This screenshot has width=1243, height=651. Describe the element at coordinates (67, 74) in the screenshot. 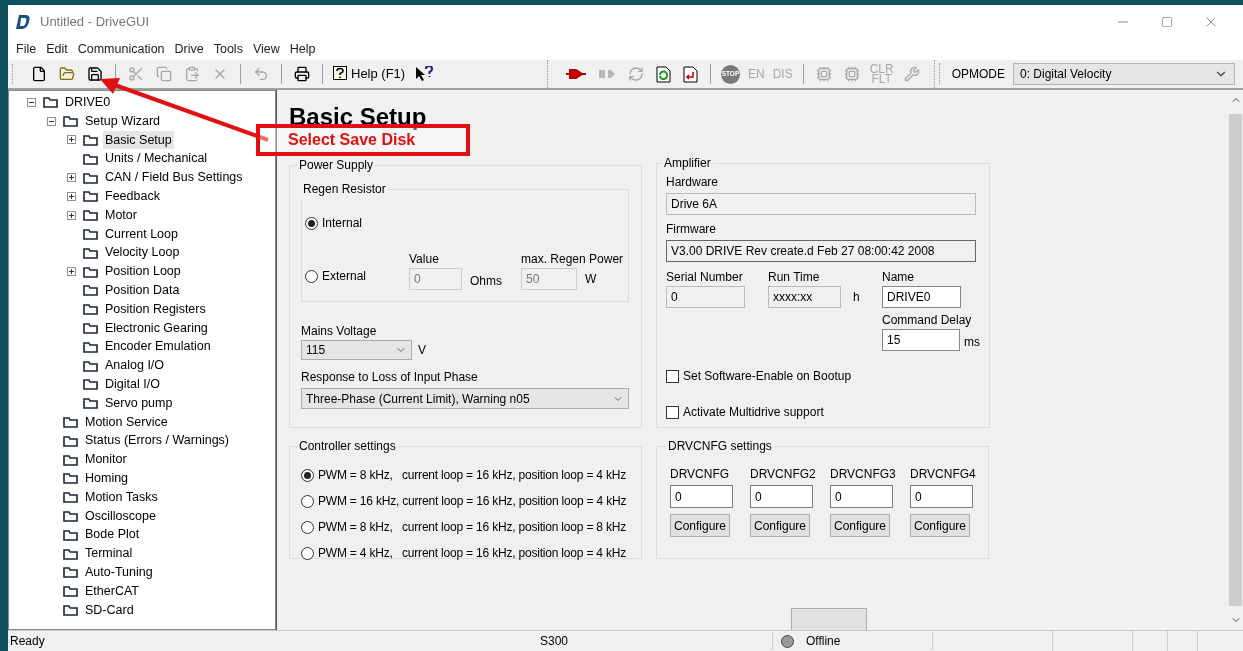

I see `open-folder-icon` at that location.